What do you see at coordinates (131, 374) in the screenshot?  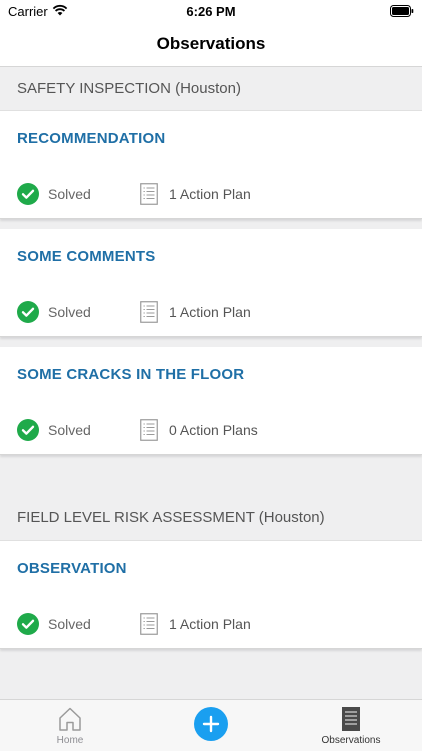 I see `observation-title: SOME CRACKS IN THE FLOOR` at bounding box center [131, 374].